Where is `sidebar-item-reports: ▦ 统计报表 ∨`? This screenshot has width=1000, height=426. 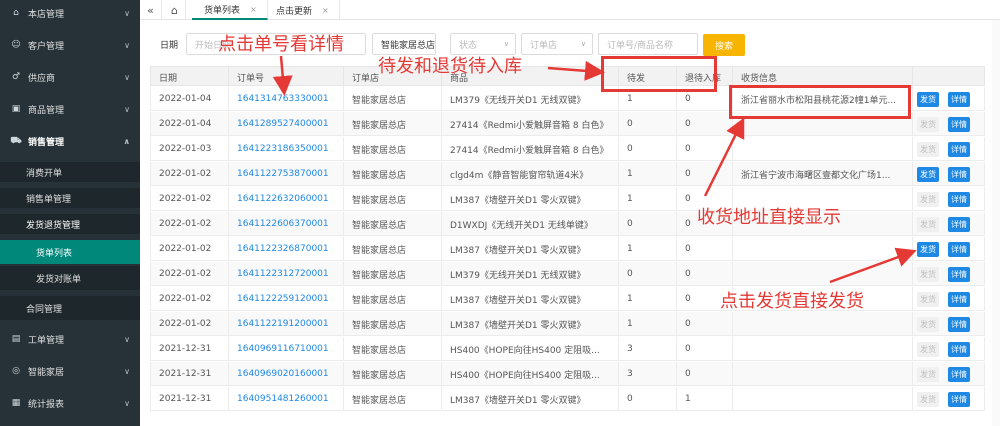 sidebar-item-reports: ▦ 统计报表 ∨ is located at coordinates (70, 403).